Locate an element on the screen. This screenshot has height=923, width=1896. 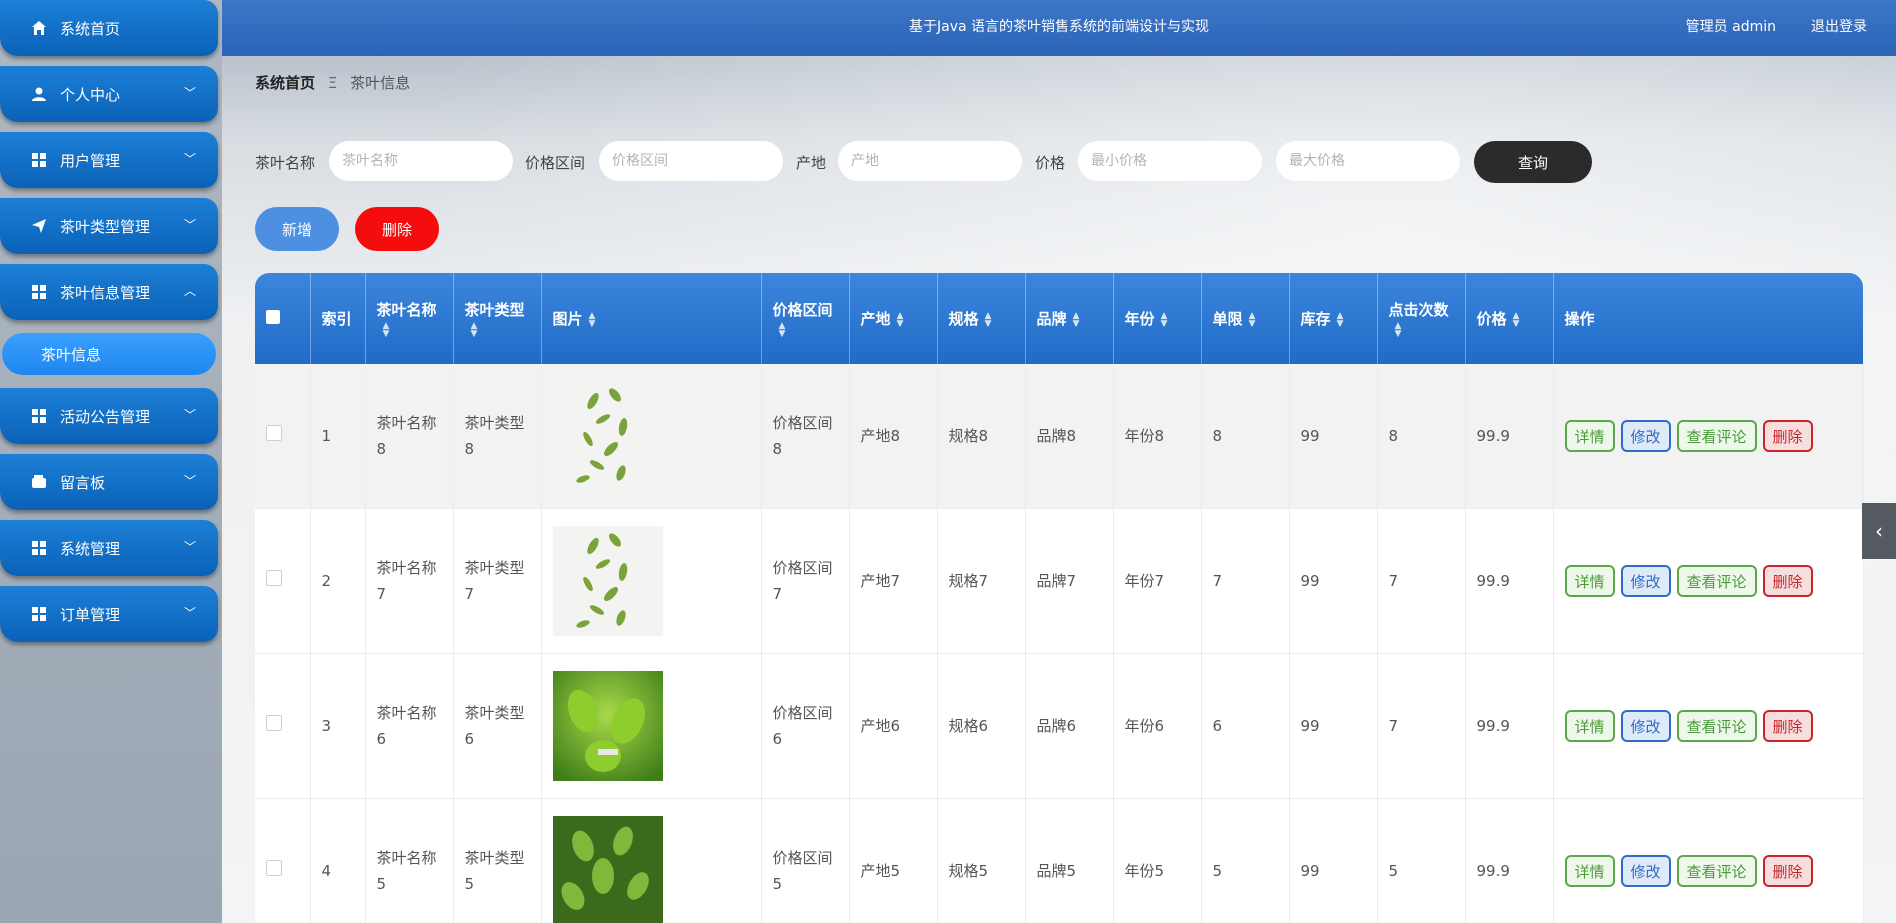
search-min-price-input is located at coordinates (1170, 161).